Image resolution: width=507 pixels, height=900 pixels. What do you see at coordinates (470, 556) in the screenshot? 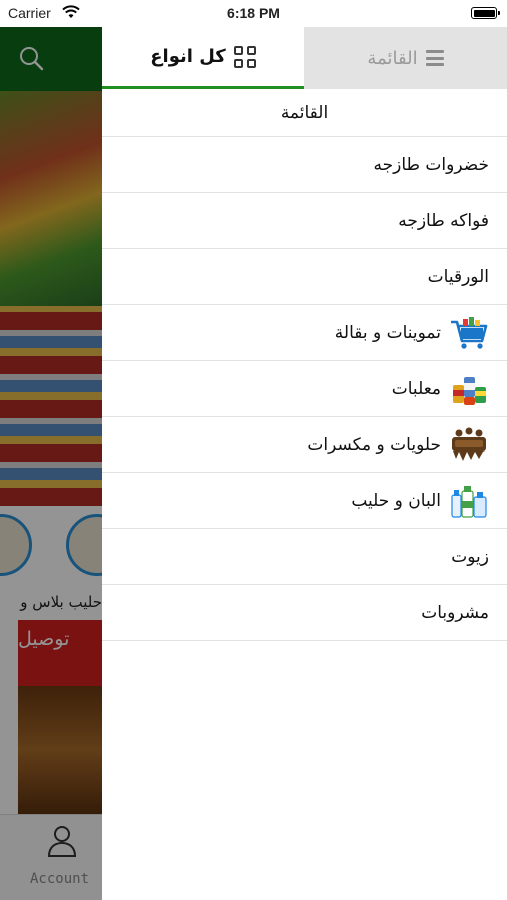
I see `menu-item-label: زيوت` at bounding box center [470, 556].